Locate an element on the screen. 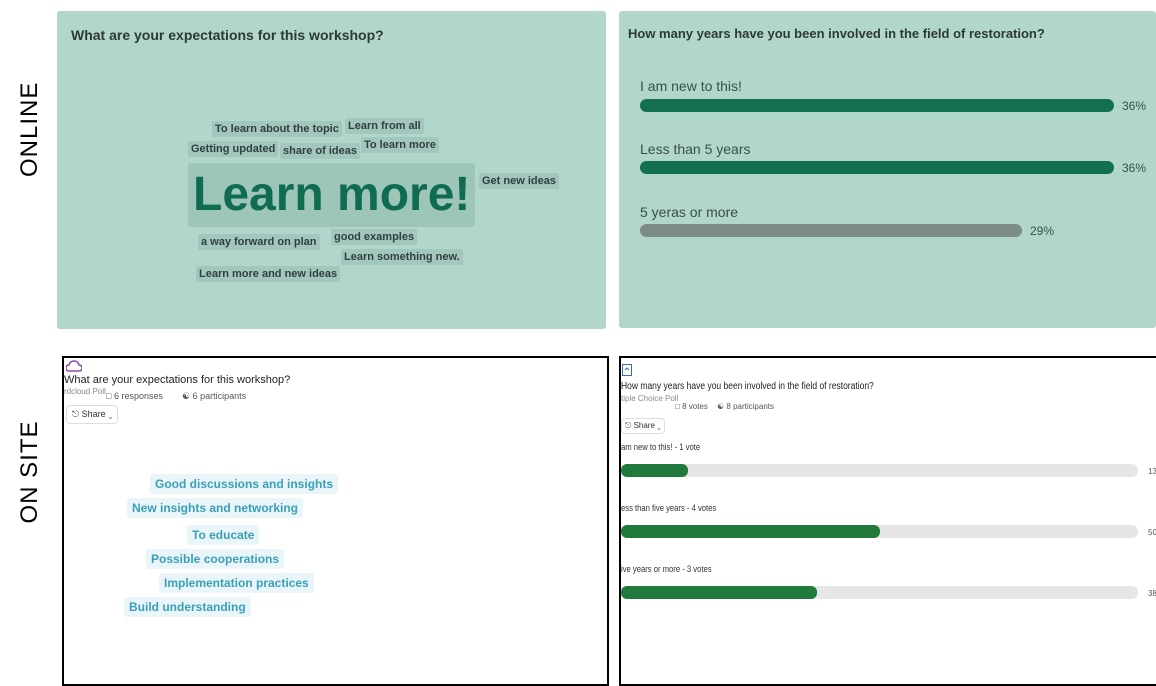  poll-option-label: ive years or more - 3 votes is located at coordinates (666, 569).